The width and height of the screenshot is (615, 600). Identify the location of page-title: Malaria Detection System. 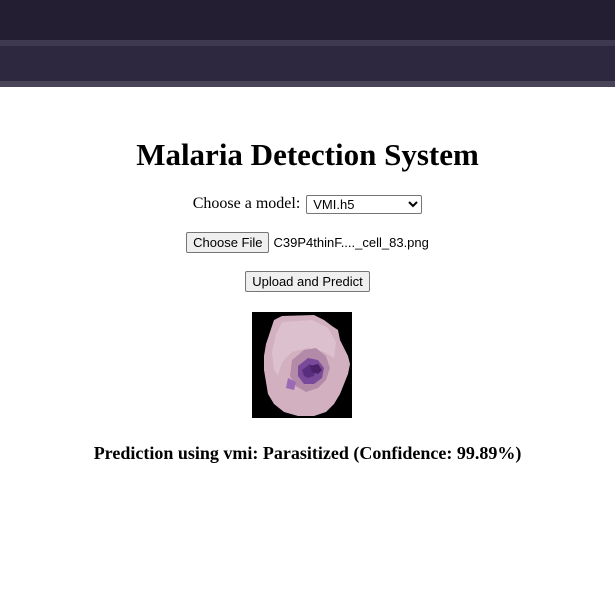
(307, 154).